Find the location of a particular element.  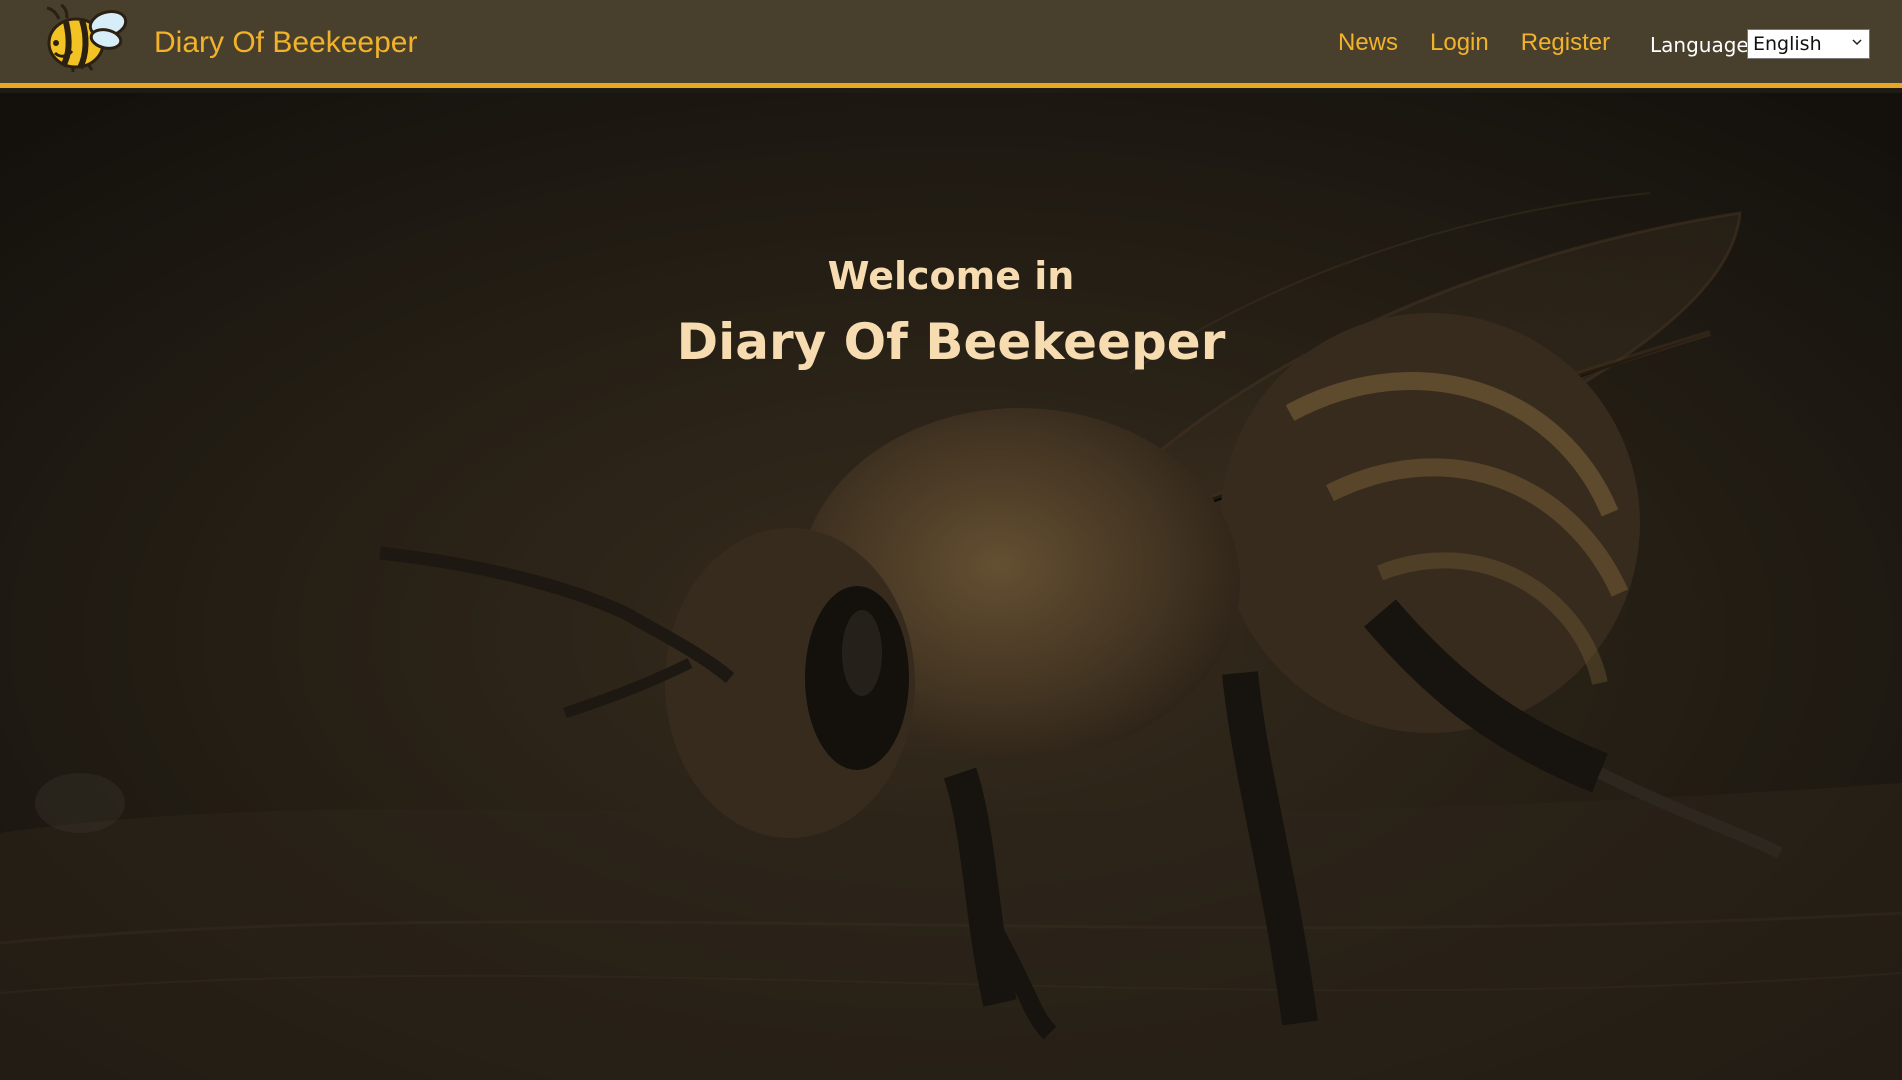

language-label: Language is located at coordinates (1699, 45).